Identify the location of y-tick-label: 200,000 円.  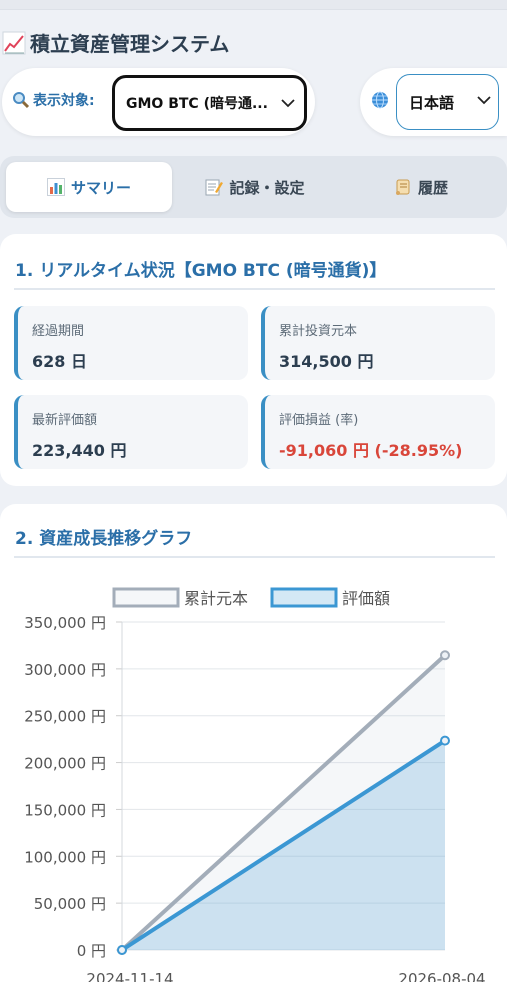
(65, 764).